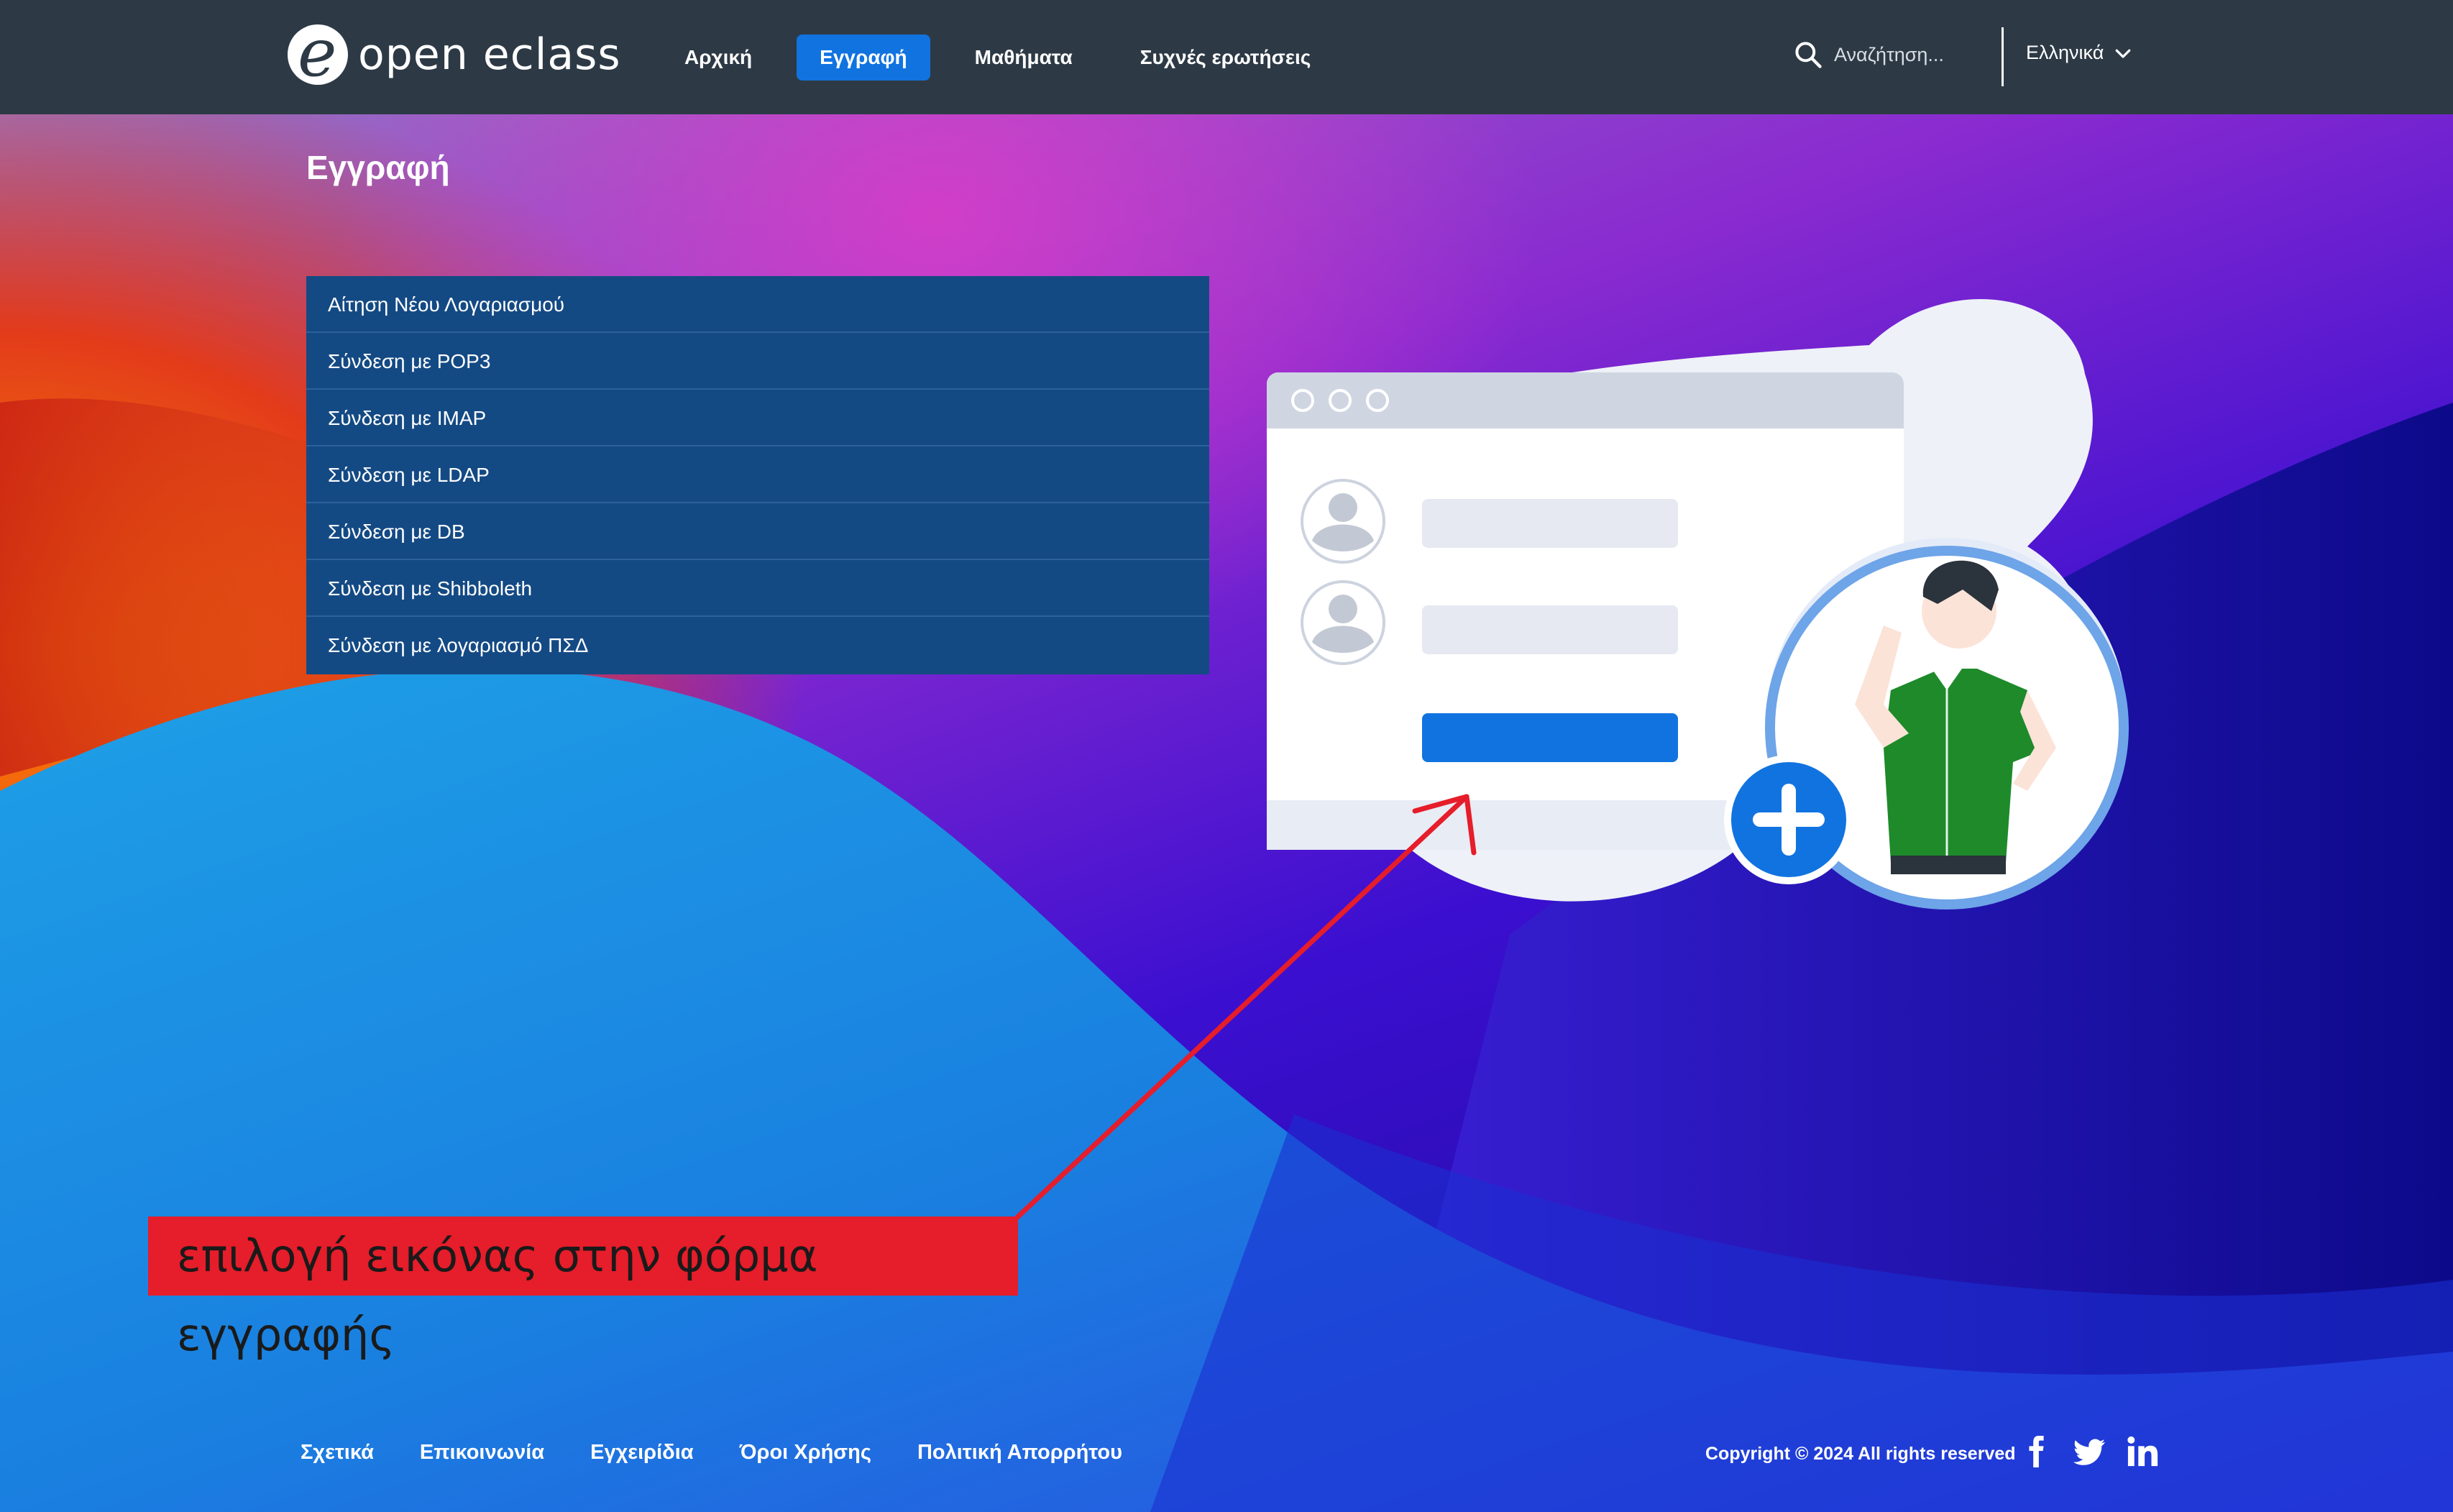  I want to click on footer-link-privacy: Πολιτική Απορρήτου, so click(1019, 1453).